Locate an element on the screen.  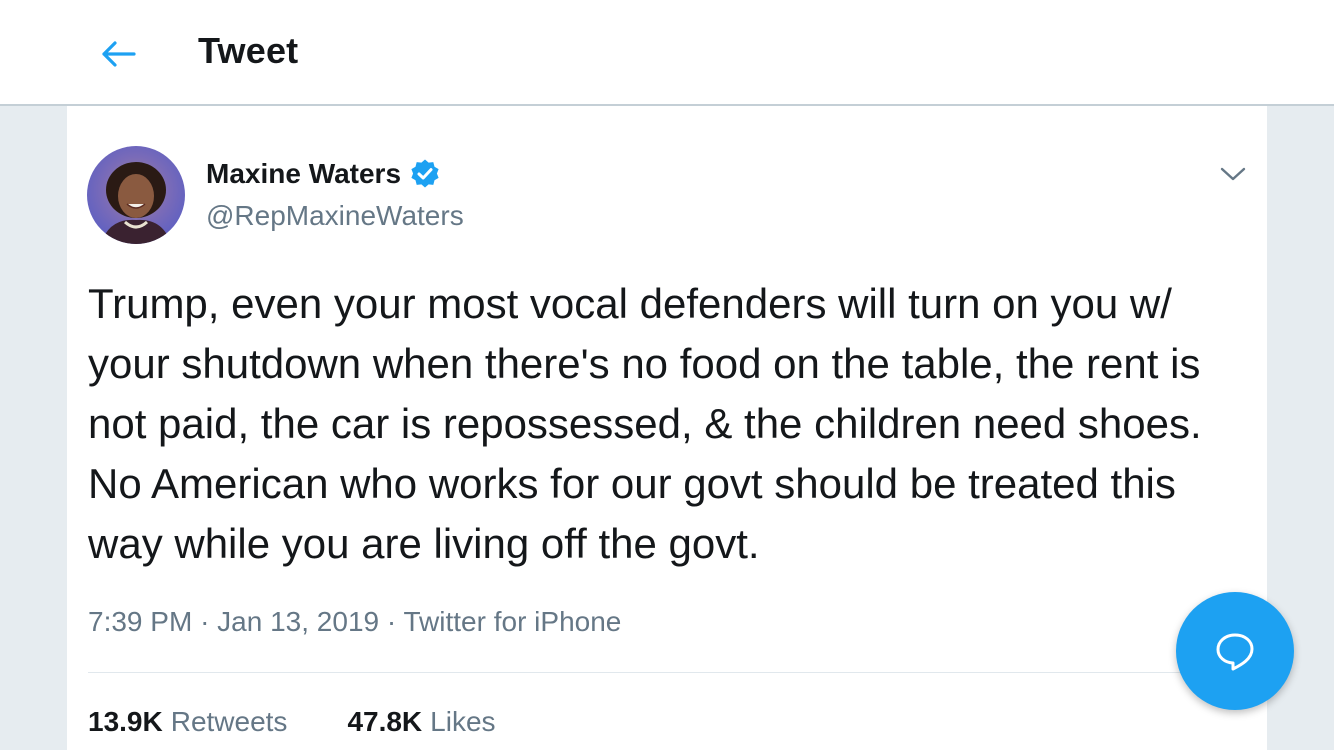
page-title: Tweet is located at coordinates (248, 50).